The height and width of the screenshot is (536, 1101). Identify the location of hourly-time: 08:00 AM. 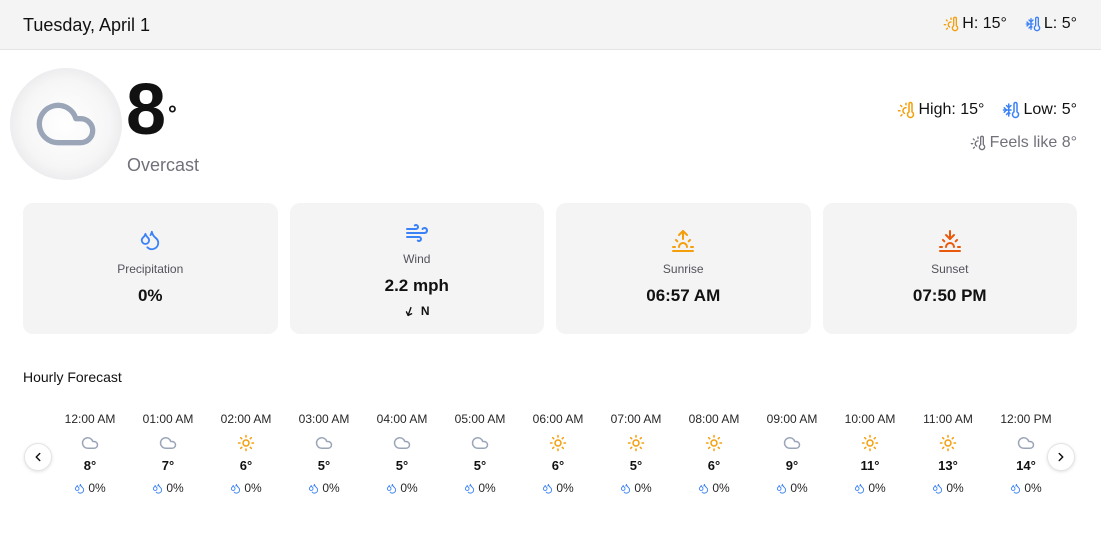
(714, 419).